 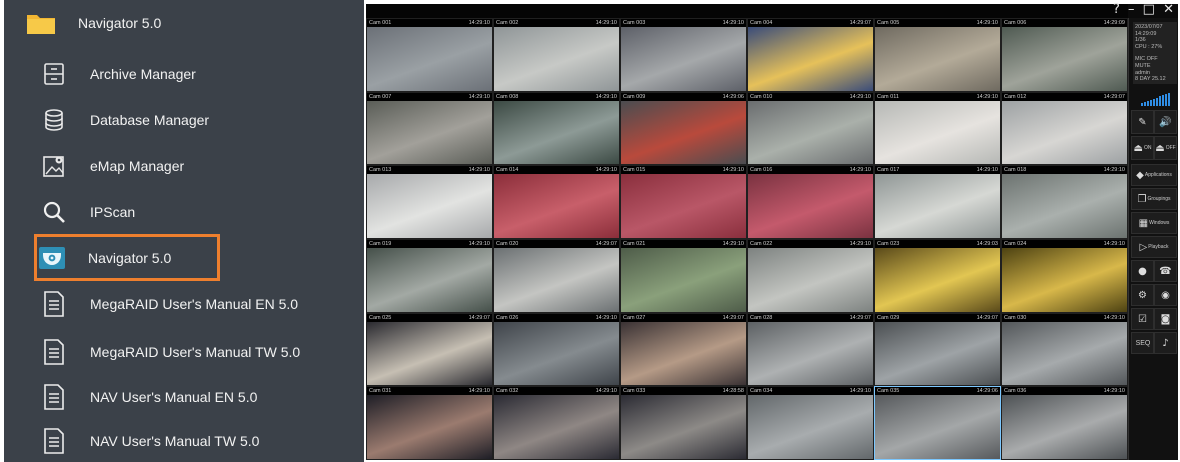 I want to click on camera-tile: Cam 028 14:29:07, so click(x=810, y=349).